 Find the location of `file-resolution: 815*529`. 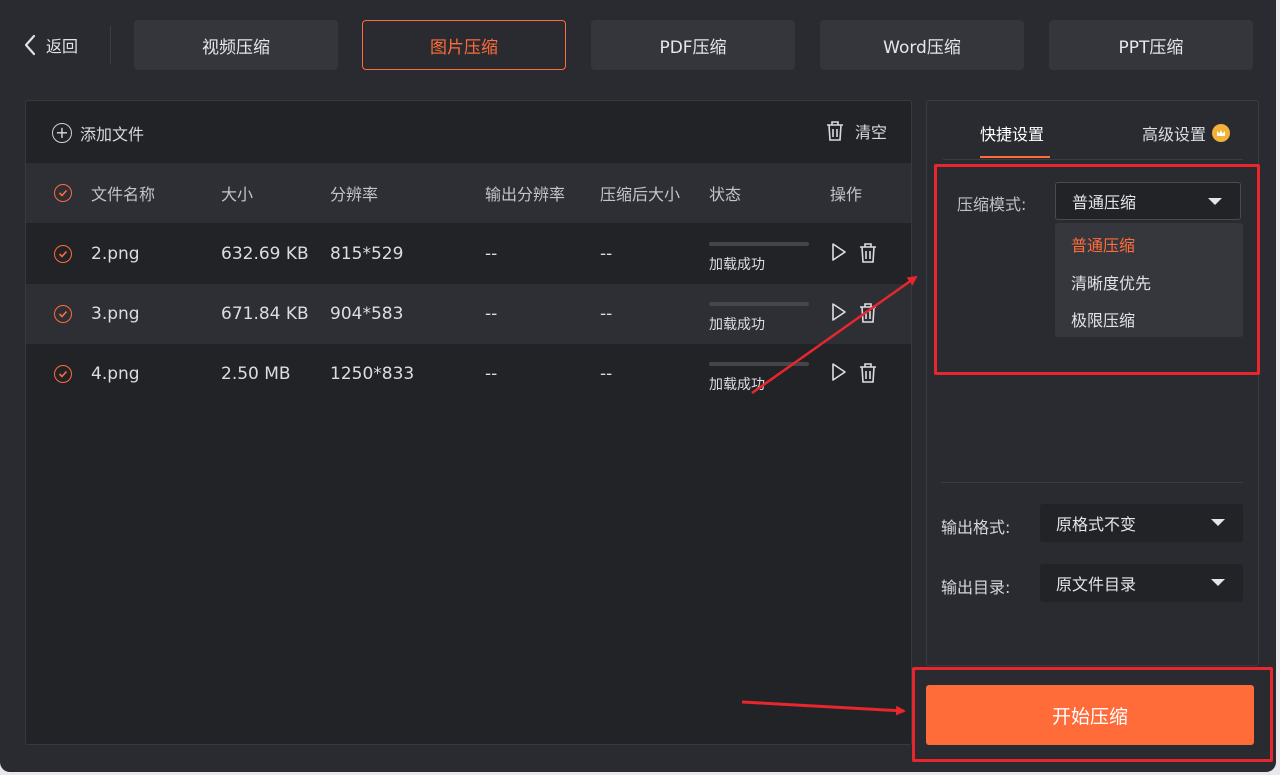

file-resolution: 815*529 is located at coordinates (367, 254).